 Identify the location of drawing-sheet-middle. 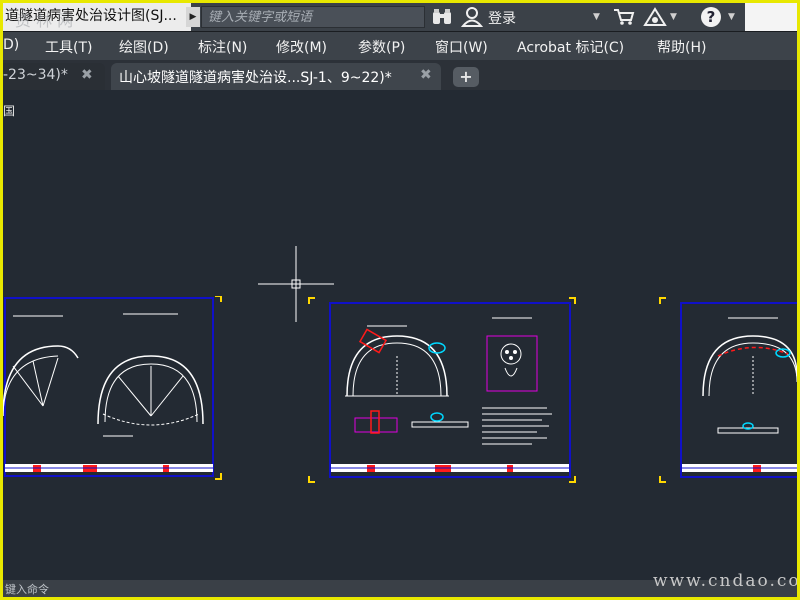
(445, 390).